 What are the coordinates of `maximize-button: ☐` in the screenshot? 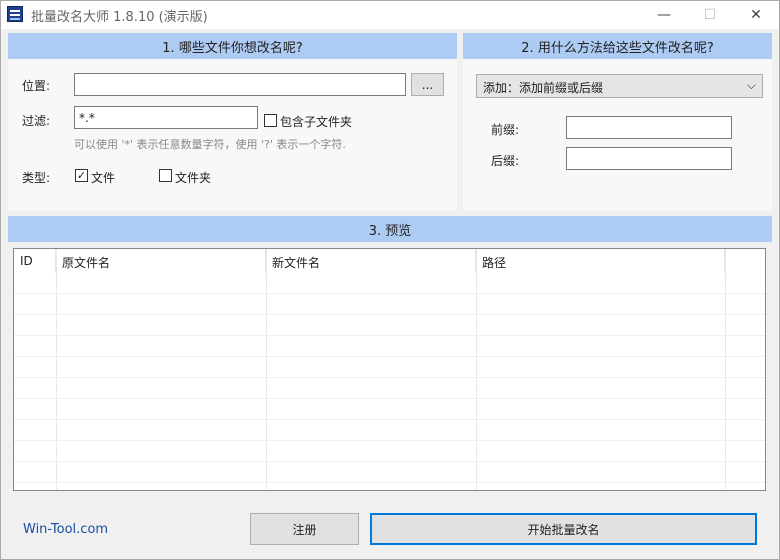 It's located at (710, 15).